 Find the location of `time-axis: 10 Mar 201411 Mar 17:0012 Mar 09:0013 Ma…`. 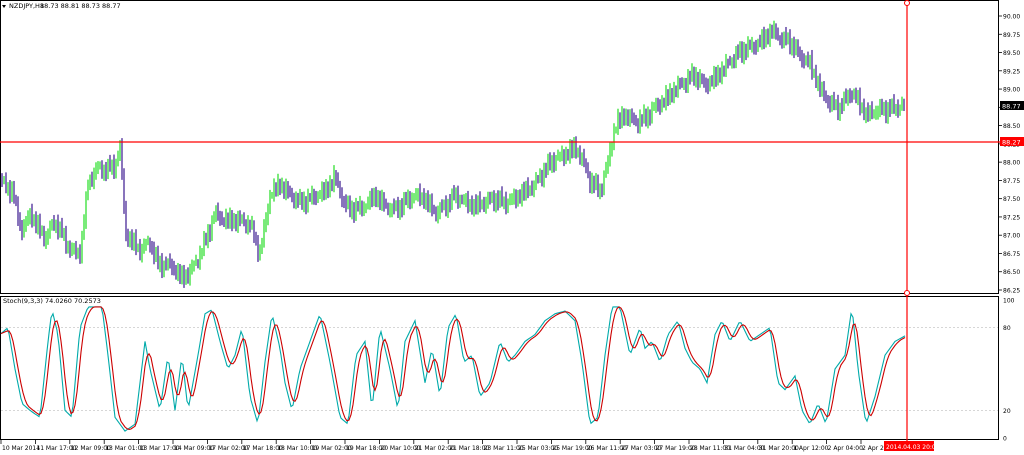

time-axis: 10 Mar 201411 Mar 17:0012 Mar 09:0013 Ma… is located at coordinates (448, 446).